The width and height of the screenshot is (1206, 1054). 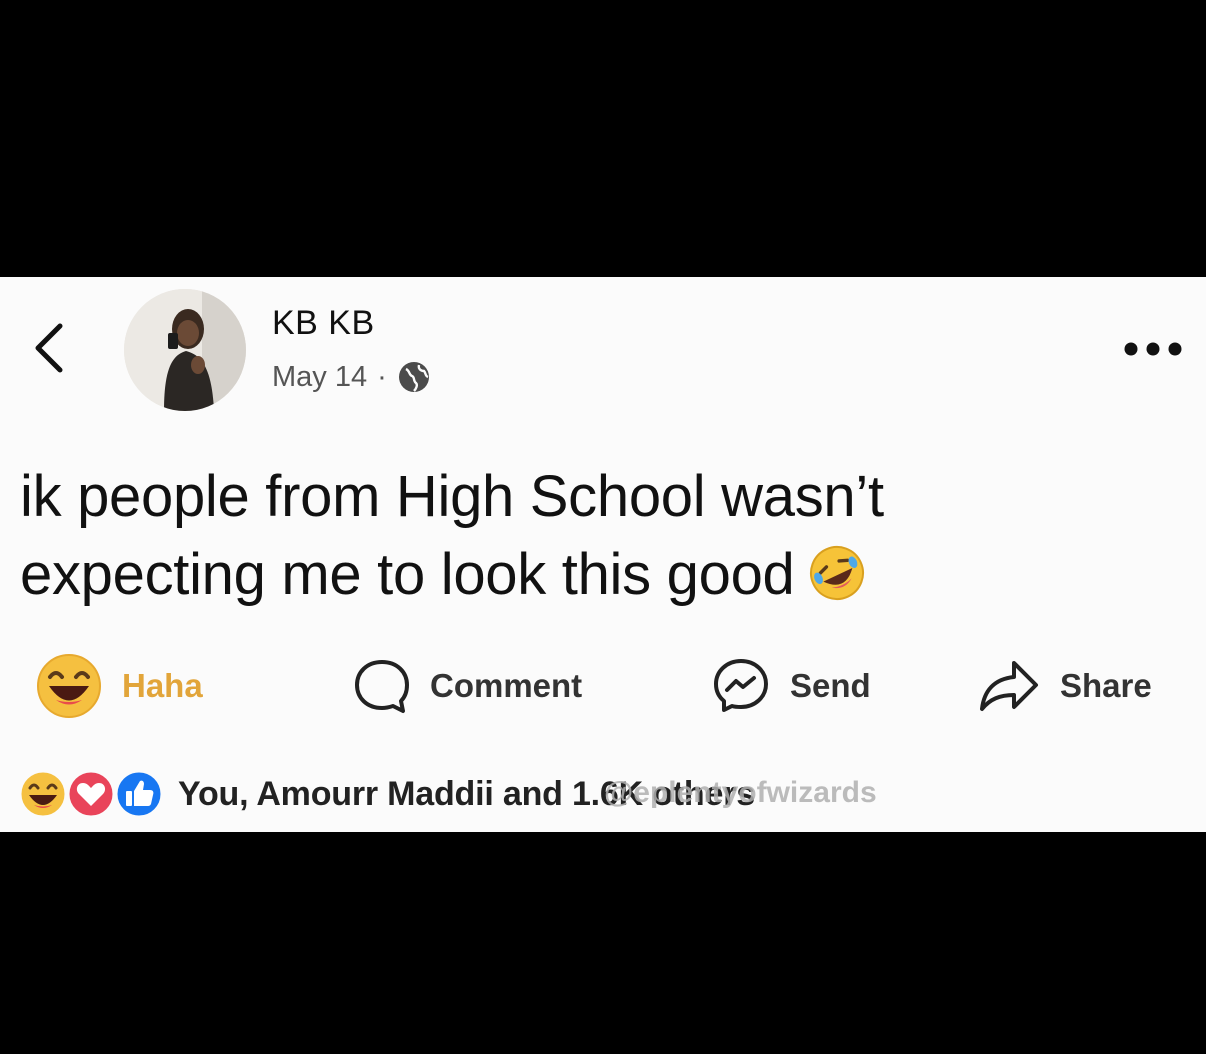 I want to click on send-button: Send, so click(x=791, y=686).